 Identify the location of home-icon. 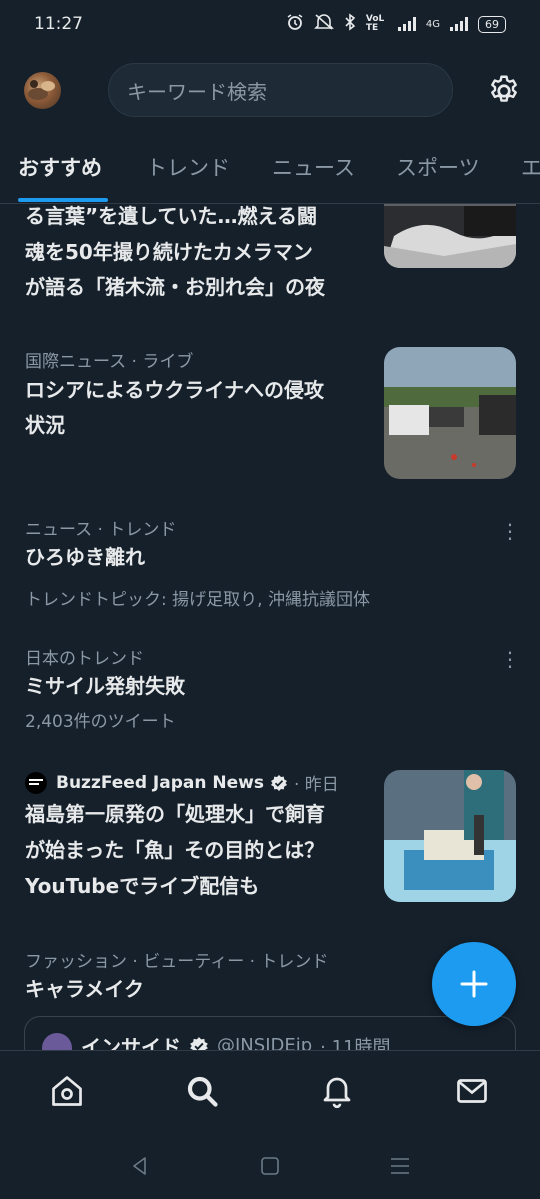
(67, 1091).